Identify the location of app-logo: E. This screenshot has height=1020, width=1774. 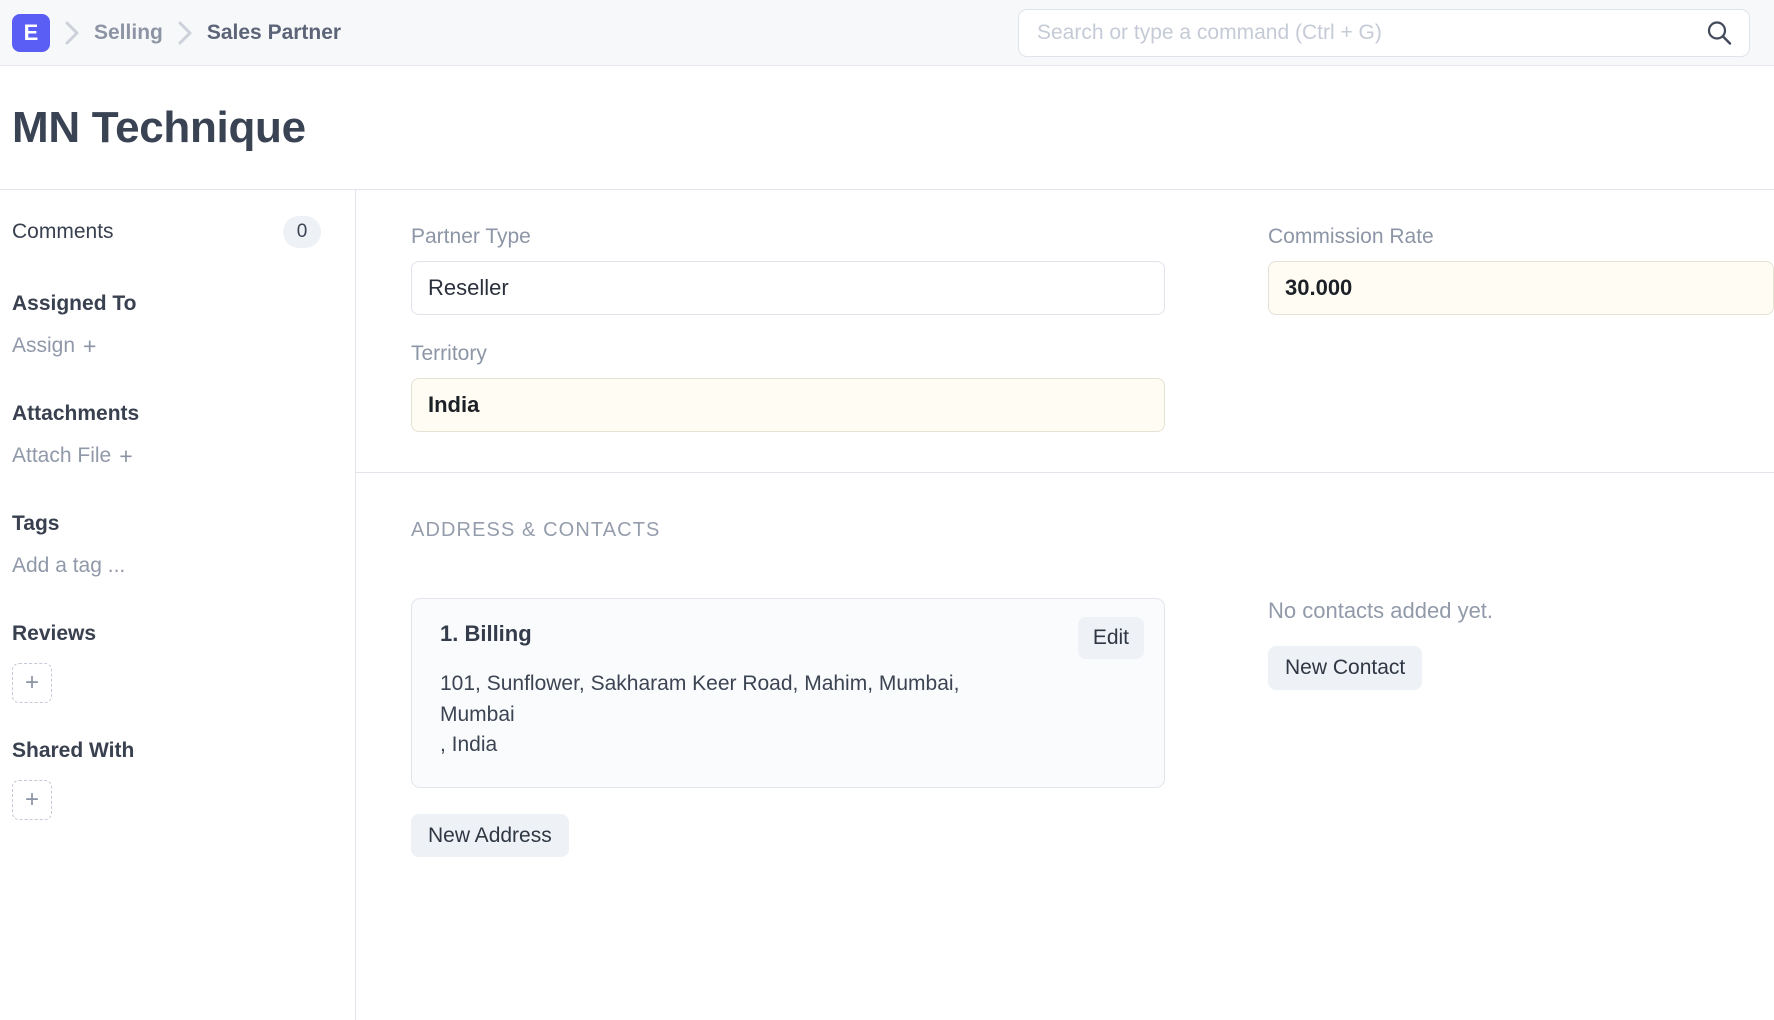
(31, 32).